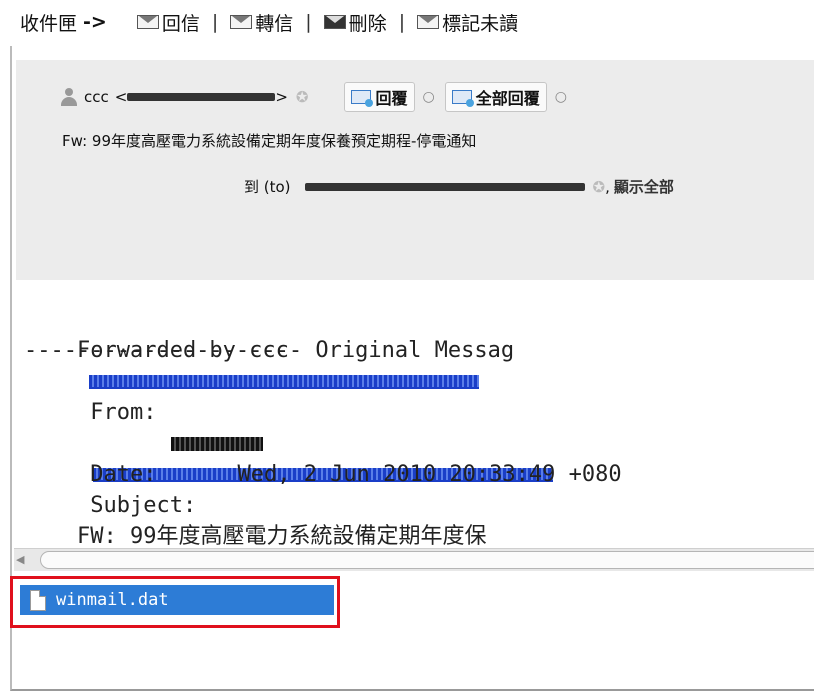 The height and width of the screenshot is (691, 814). I want to click on reply-icon, so click(362, 98).